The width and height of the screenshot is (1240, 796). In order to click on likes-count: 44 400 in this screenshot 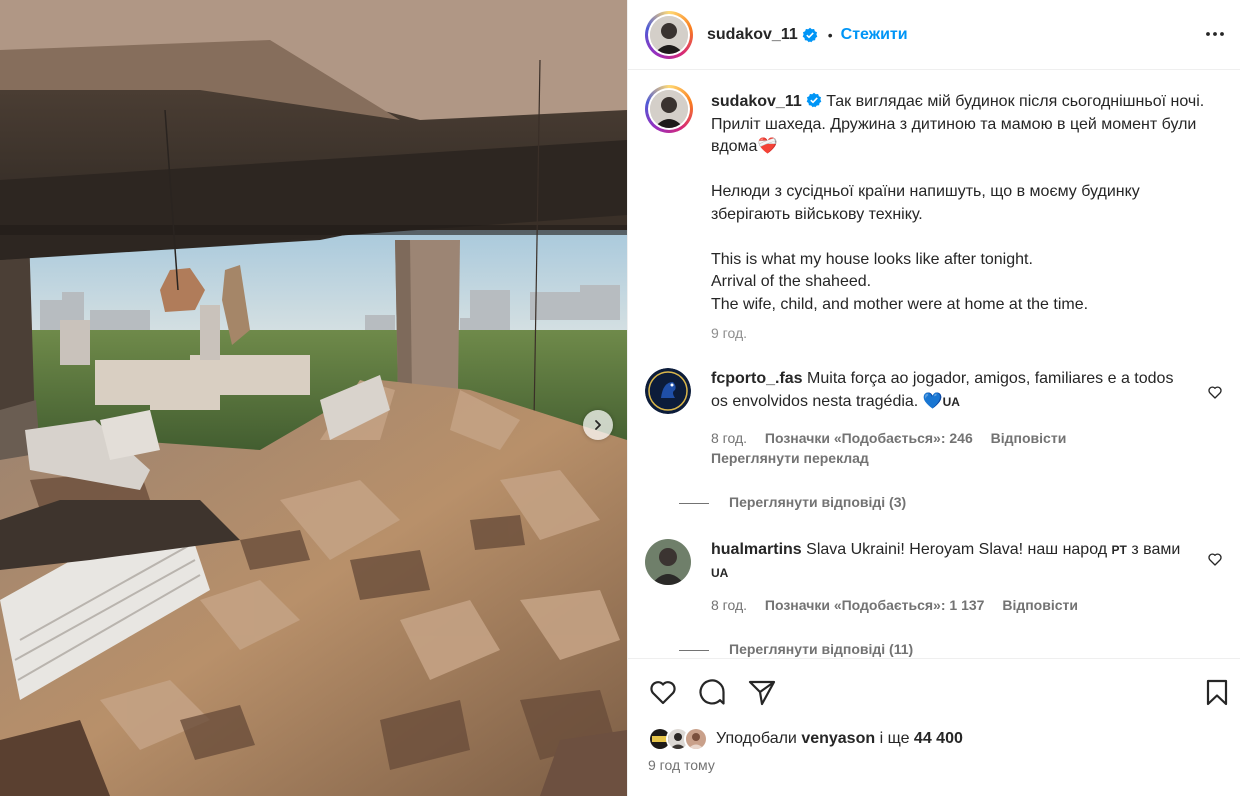, I will do `click(938, 738)`.